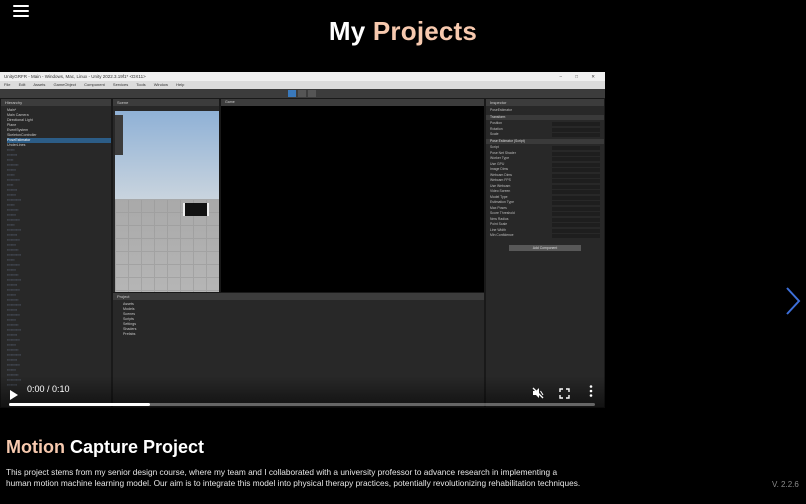  Describe the element at coordinates (292, 93) in the screenshot. I see `unity-play-icon` at that location.